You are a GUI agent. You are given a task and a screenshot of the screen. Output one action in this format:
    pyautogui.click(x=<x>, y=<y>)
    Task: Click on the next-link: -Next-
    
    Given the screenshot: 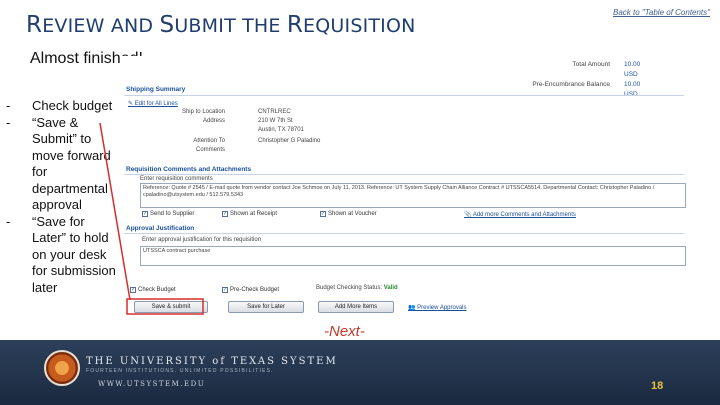 What is the action you would take?
    pyautogui.click(x=344, y=331)
    